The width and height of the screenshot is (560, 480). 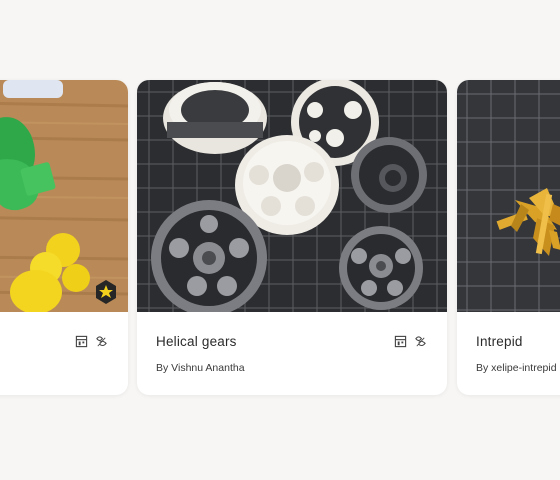 I want to click on model-author: By xelipe-intrepid, so click(x=516, y=368).